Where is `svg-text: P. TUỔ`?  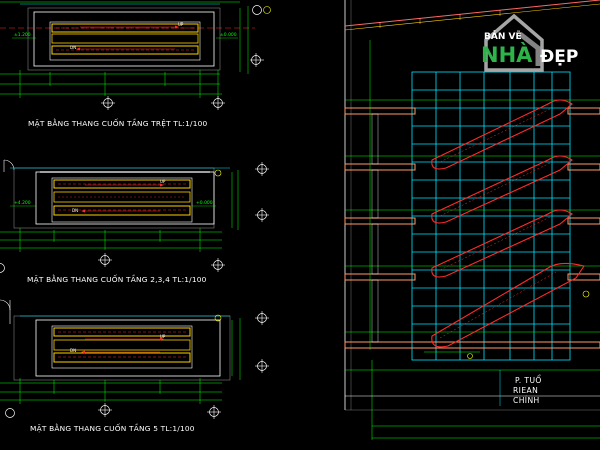 svg-text: P. TUỔ is located at coordinates (528, 380).